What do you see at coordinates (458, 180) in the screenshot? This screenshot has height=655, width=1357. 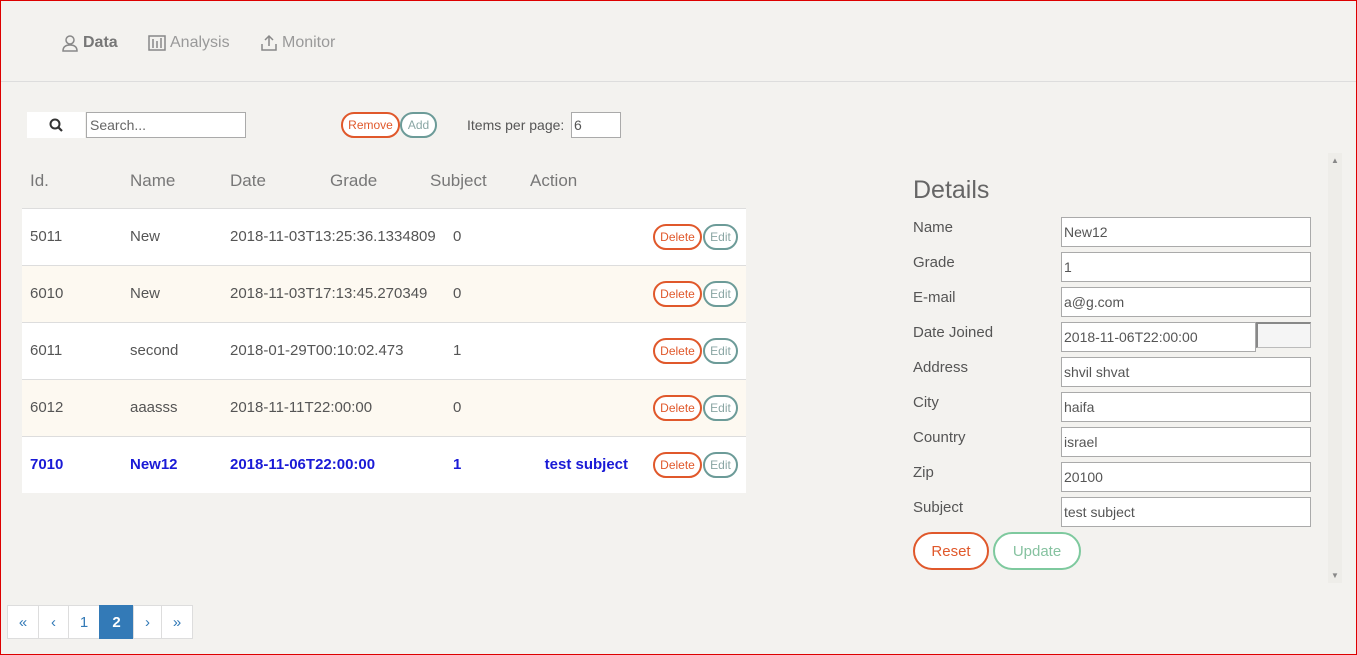 I see `column-header-subject: Subject` at bounding box center [458, 180].